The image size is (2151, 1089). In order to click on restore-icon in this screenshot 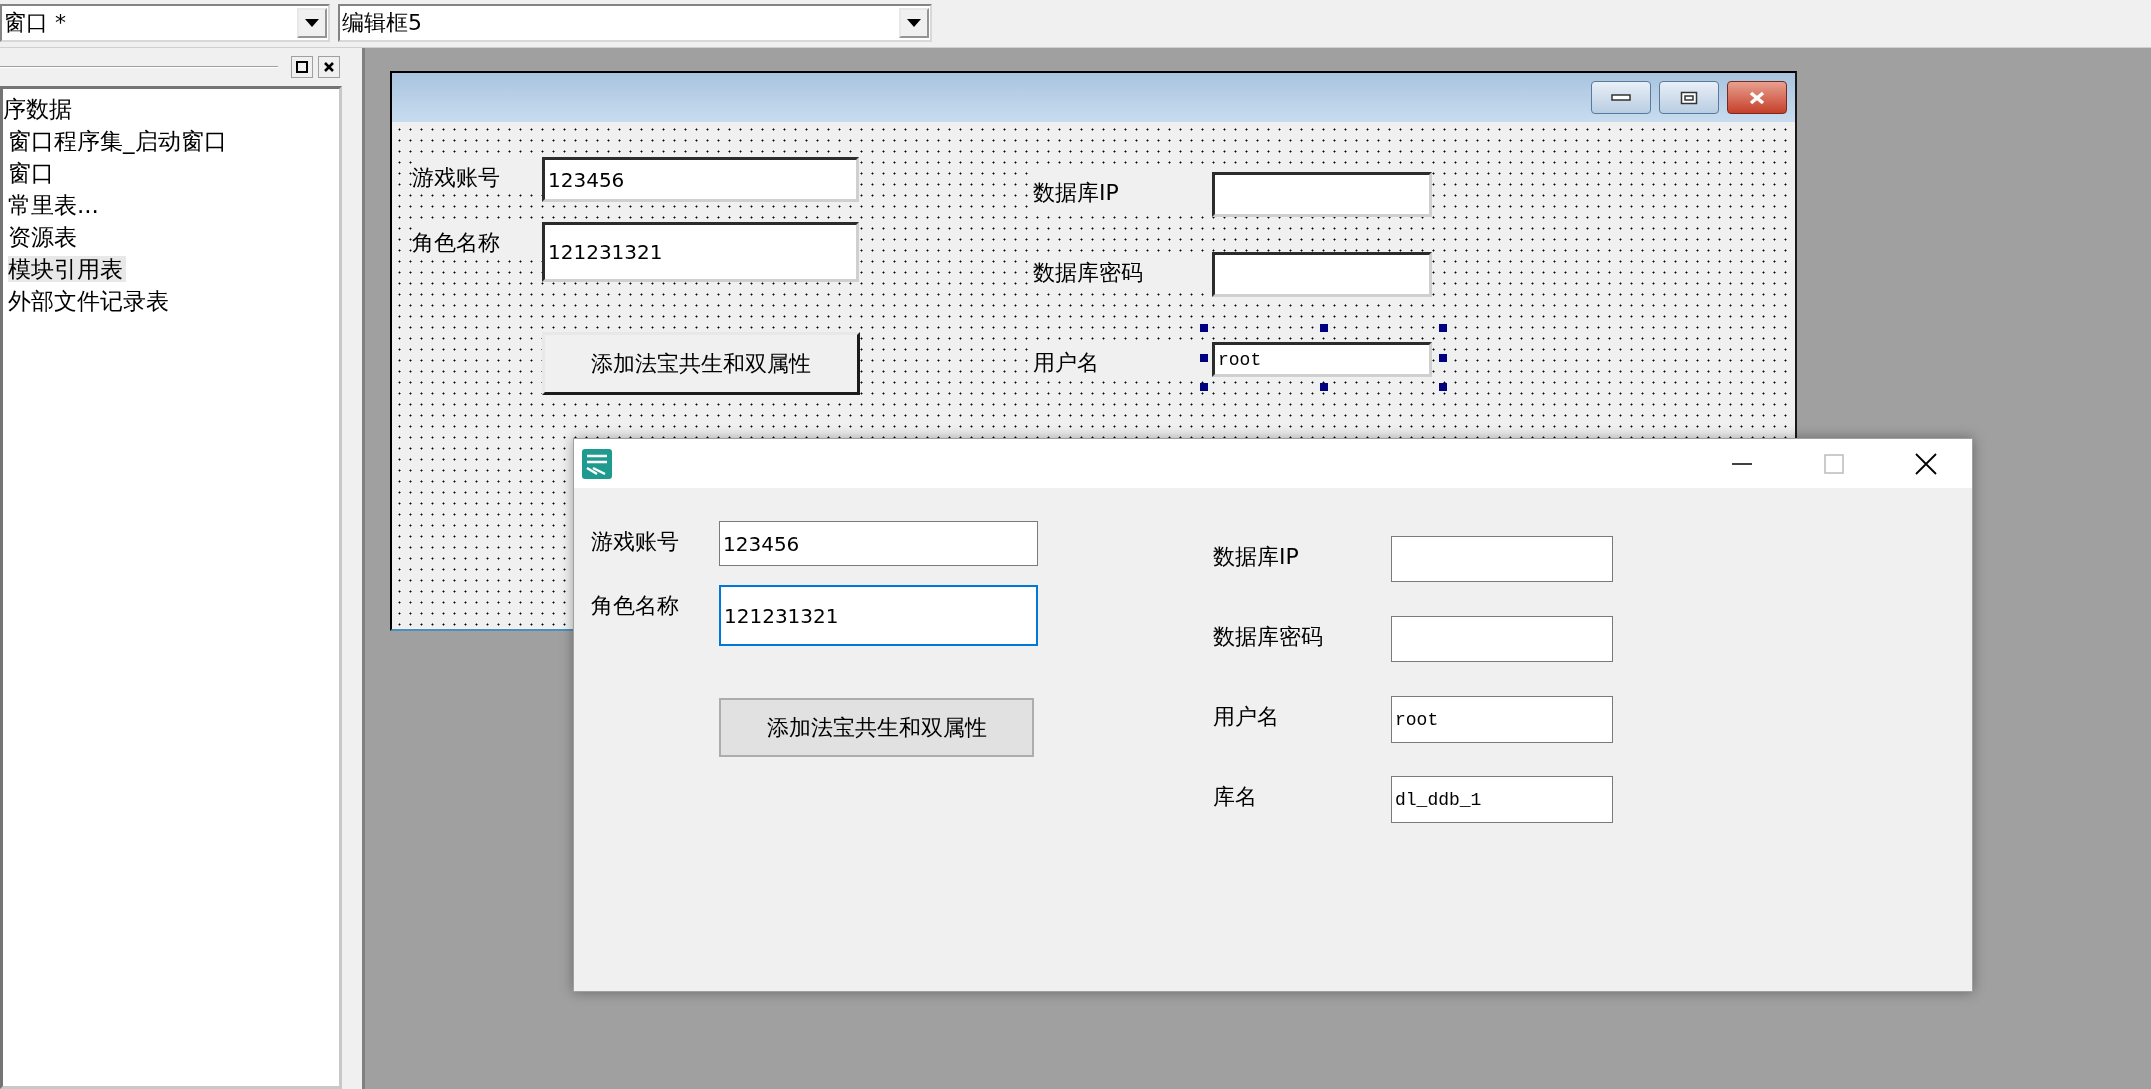, I will do `click(302, 67)`.